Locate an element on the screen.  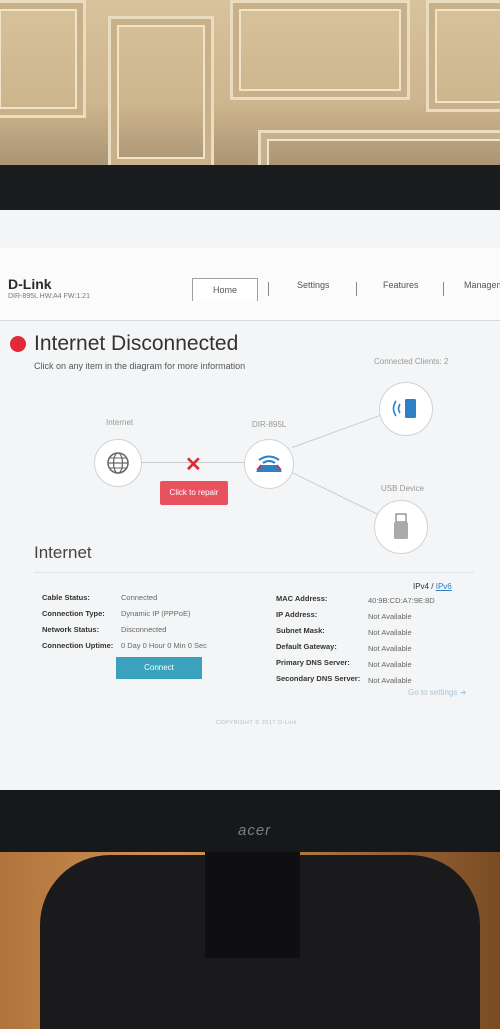
internet-node-label: Internet is located at coordinates (120, 422).